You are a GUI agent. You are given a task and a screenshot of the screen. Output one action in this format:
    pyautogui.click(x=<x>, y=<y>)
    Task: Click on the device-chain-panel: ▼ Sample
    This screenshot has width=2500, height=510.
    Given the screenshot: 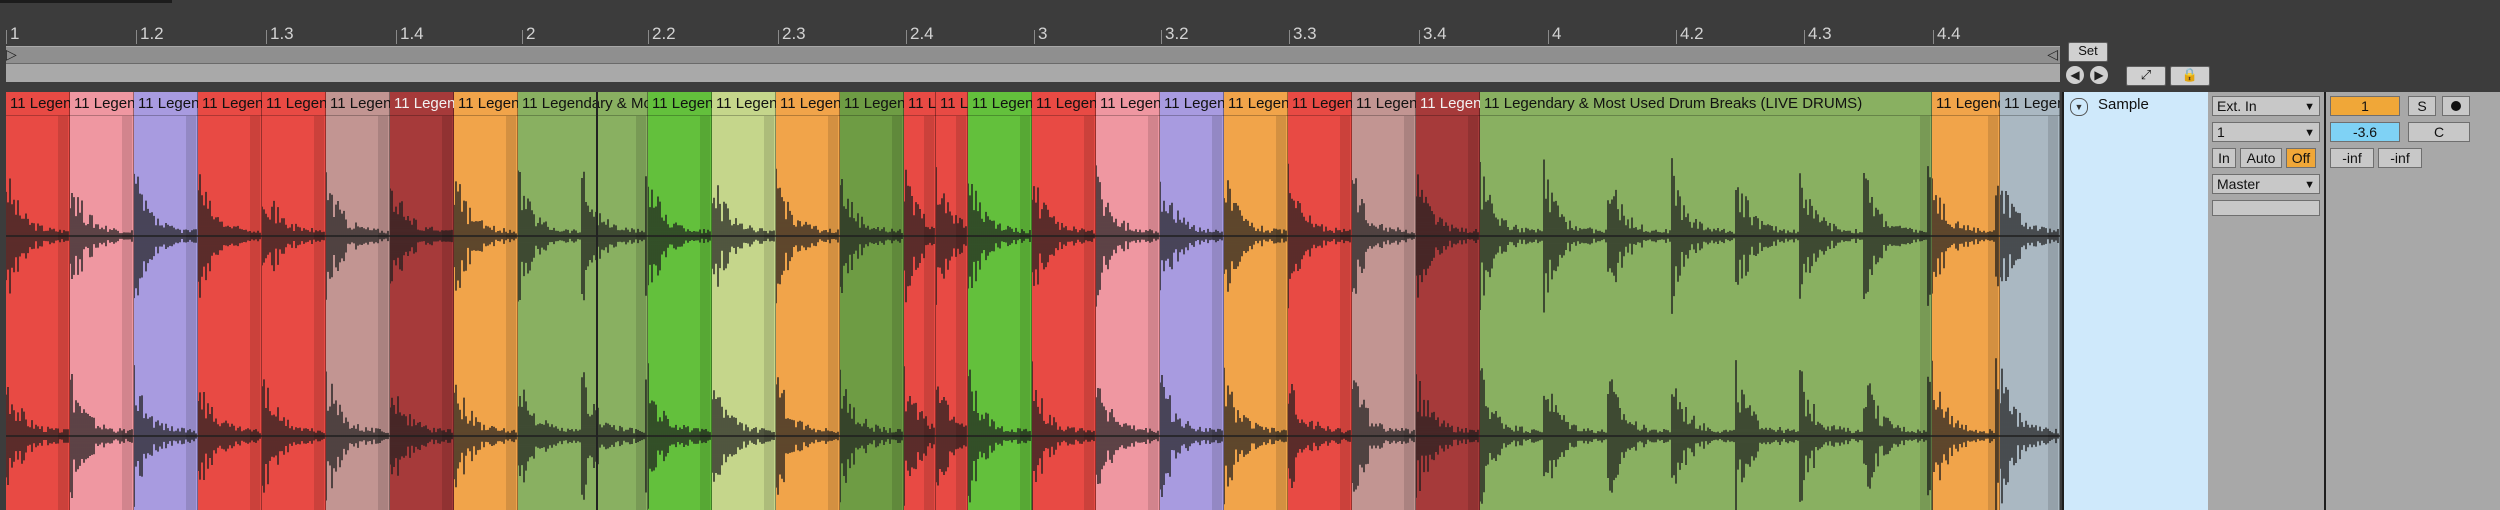 What is the action you would take?
    pyautogui.click(x=2136, y=301)
    